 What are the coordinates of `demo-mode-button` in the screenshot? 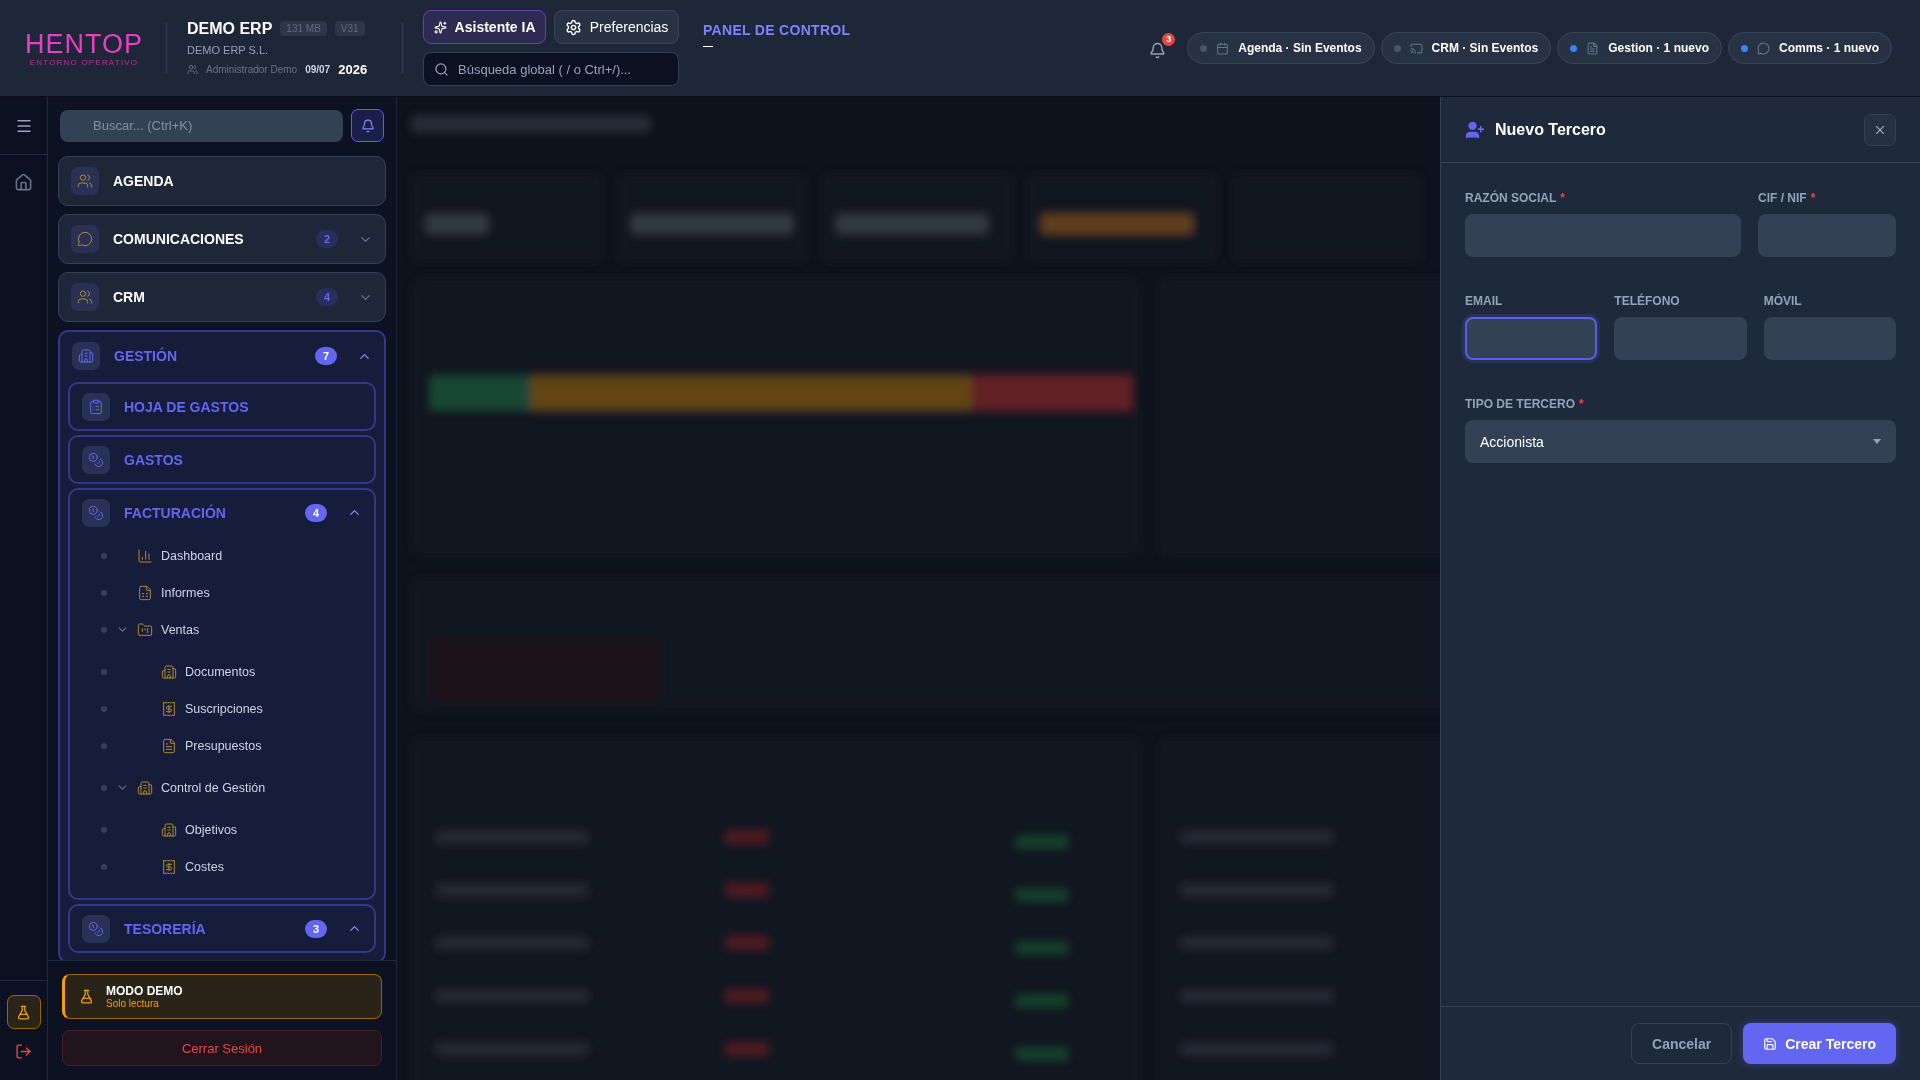 It's located at (23, 1012).